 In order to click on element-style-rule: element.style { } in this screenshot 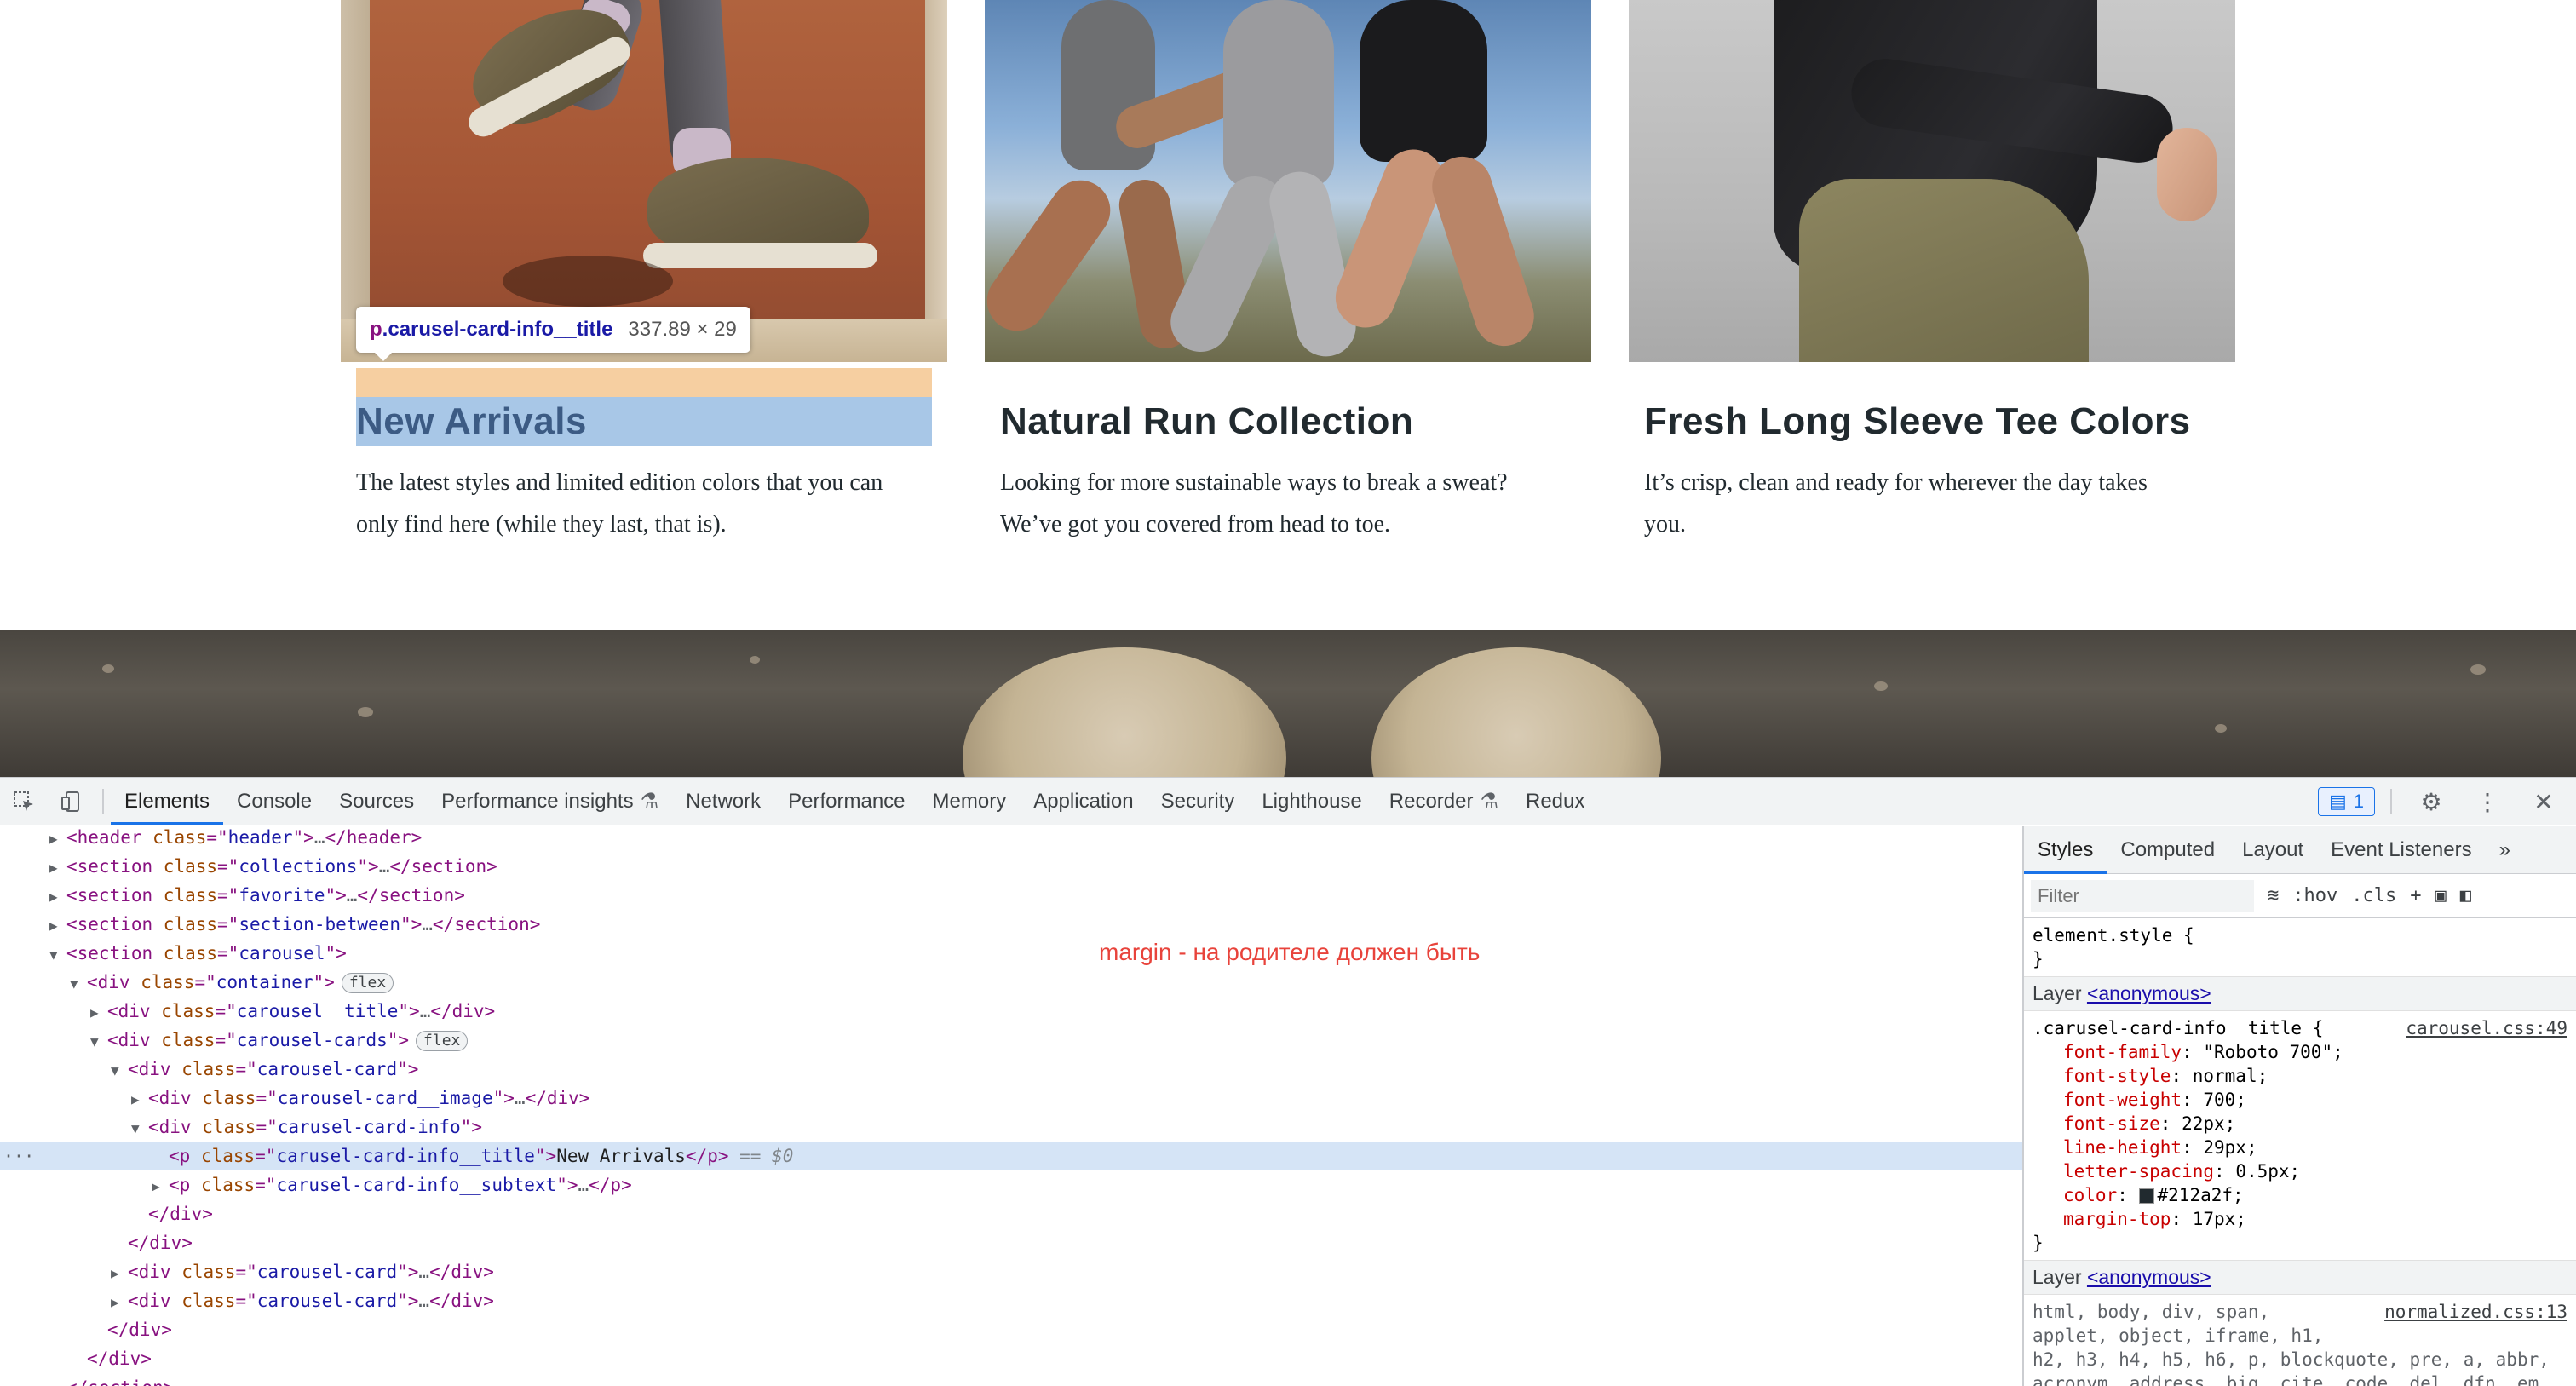, I will do `click(2300, 948)`.